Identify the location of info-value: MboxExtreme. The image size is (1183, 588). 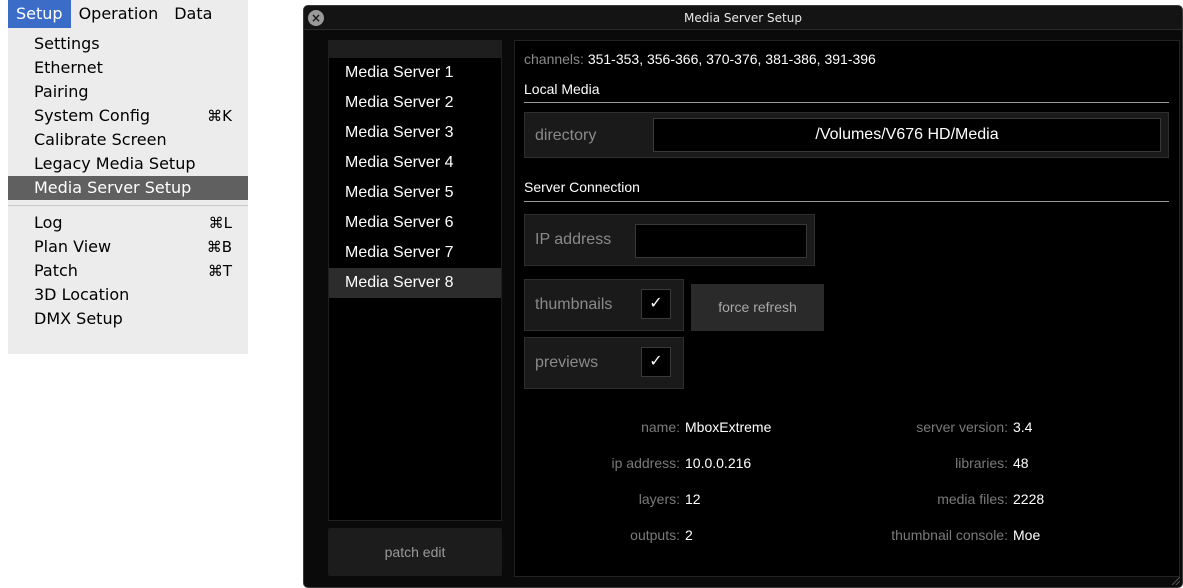
(728, 427).